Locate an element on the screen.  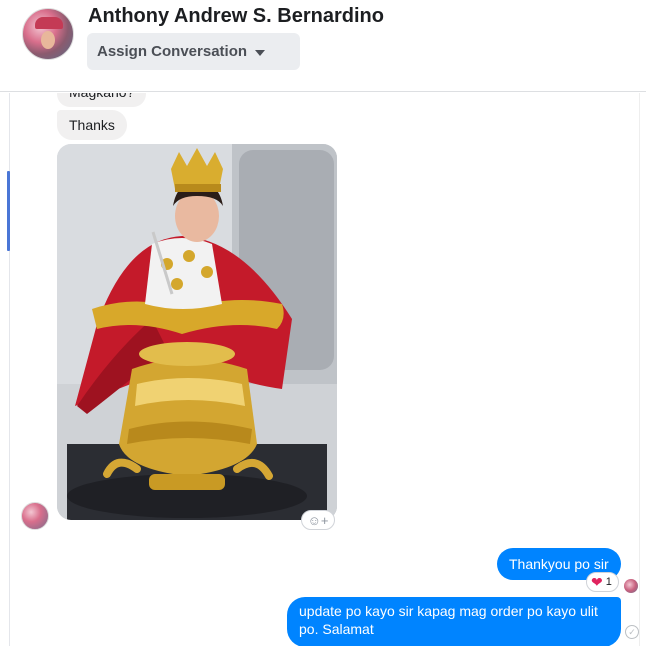
reaction-count: 1 is located at coordinates (608, 582).